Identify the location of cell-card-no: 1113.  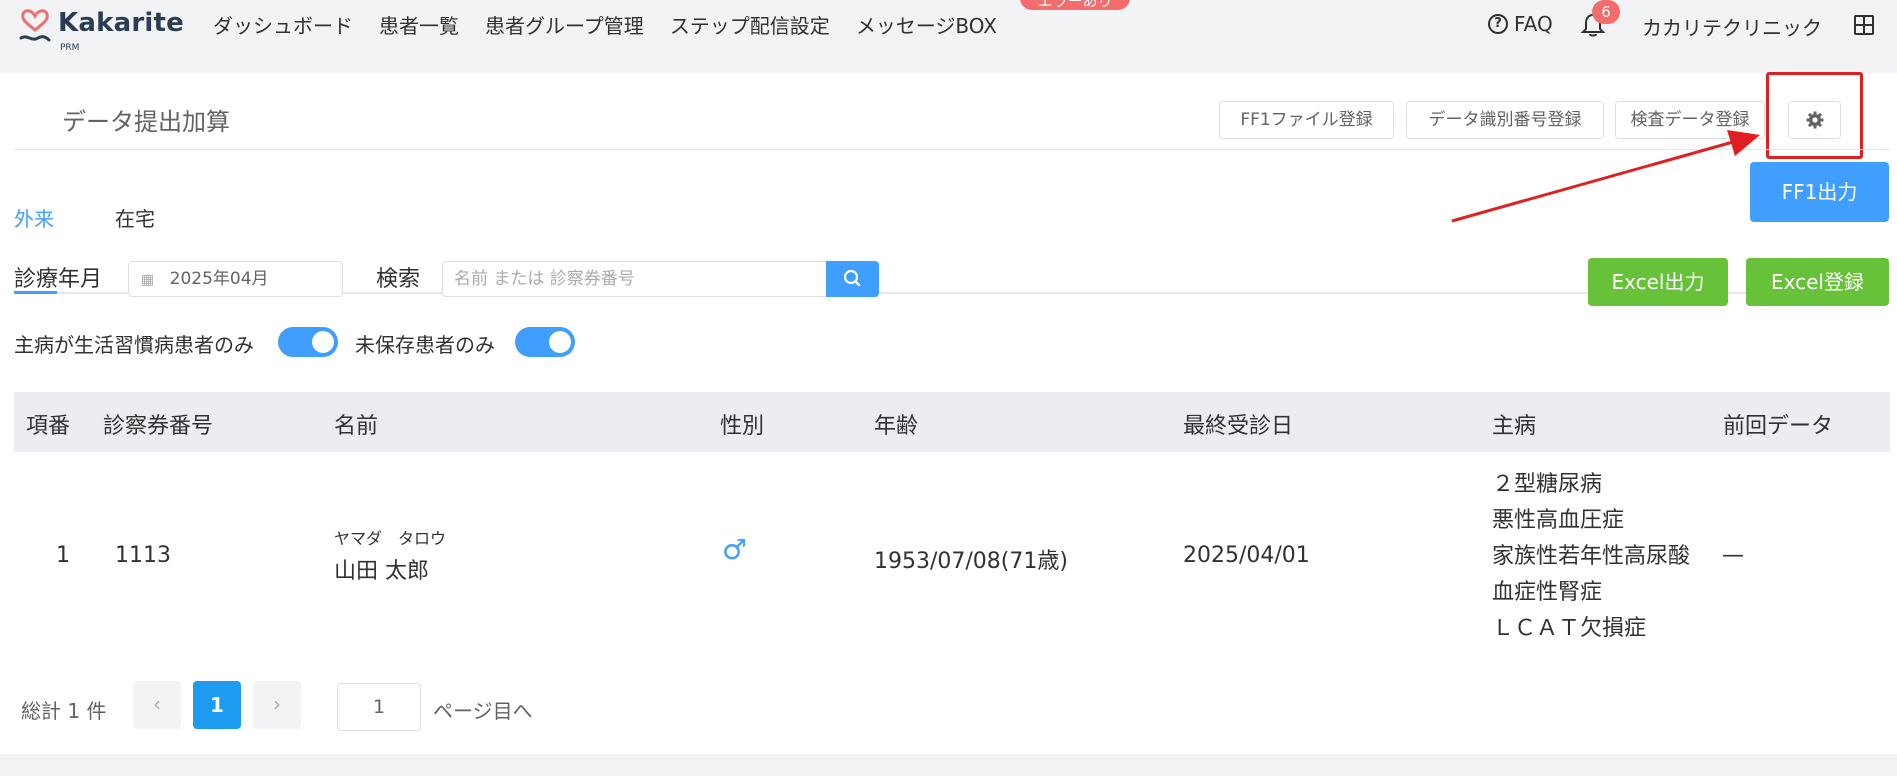
(143, 555).